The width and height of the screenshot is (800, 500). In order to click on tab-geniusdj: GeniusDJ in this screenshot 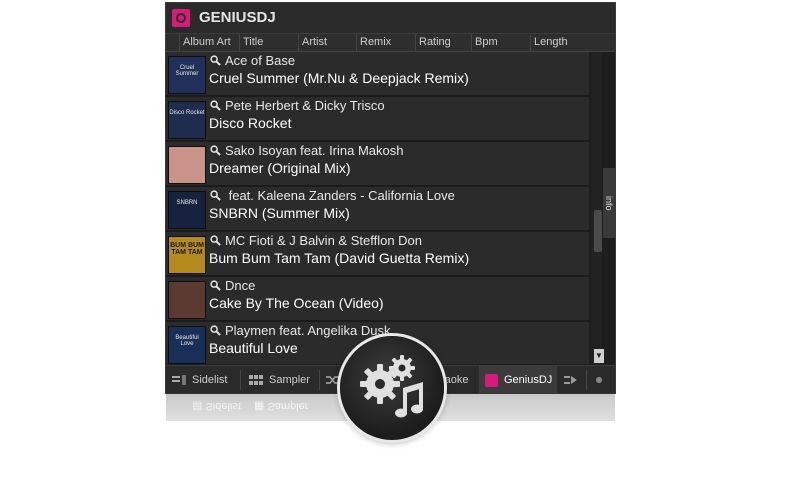, I will do `click(518, 379)`.